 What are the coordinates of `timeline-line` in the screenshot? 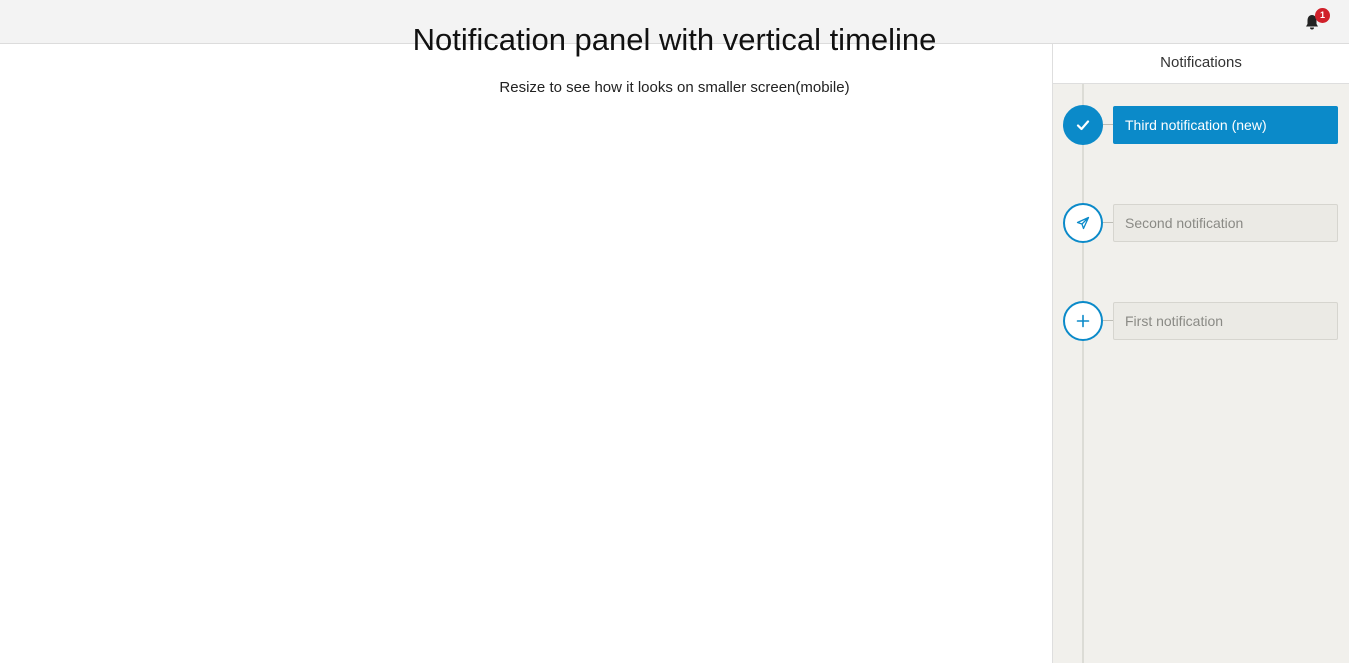 It's located at (1083, 373).